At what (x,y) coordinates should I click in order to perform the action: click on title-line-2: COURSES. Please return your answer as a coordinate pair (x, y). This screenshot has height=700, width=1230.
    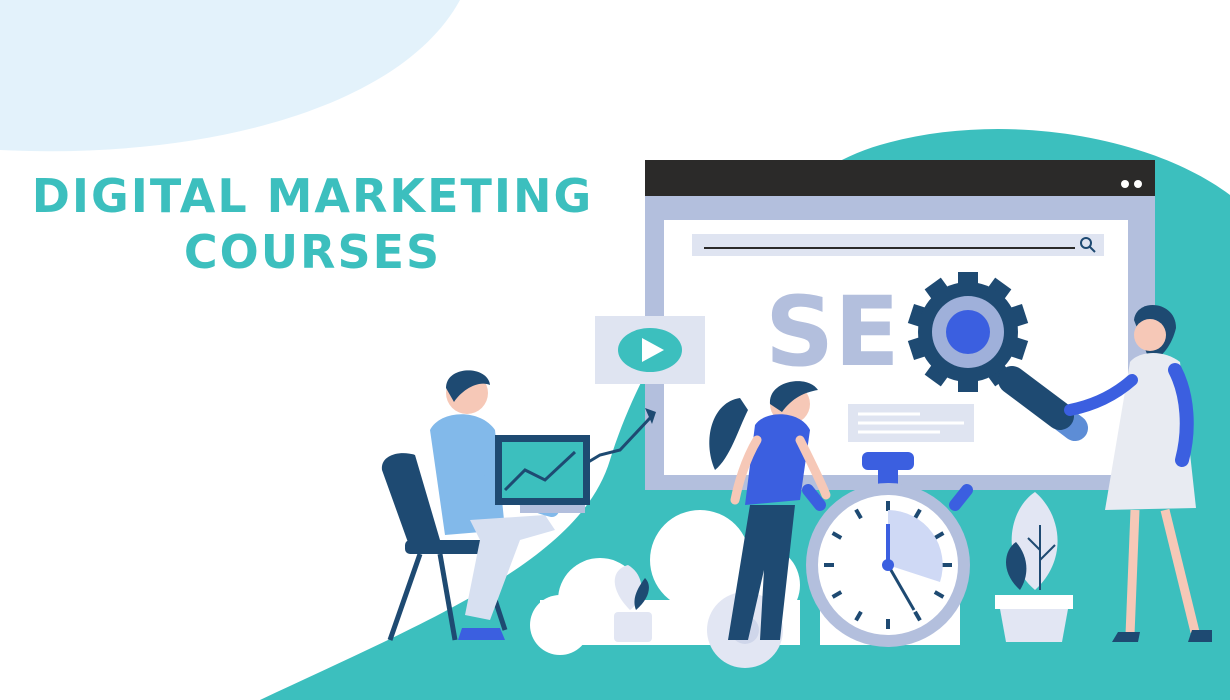
    Looking at the image, I should click on (312, 252).